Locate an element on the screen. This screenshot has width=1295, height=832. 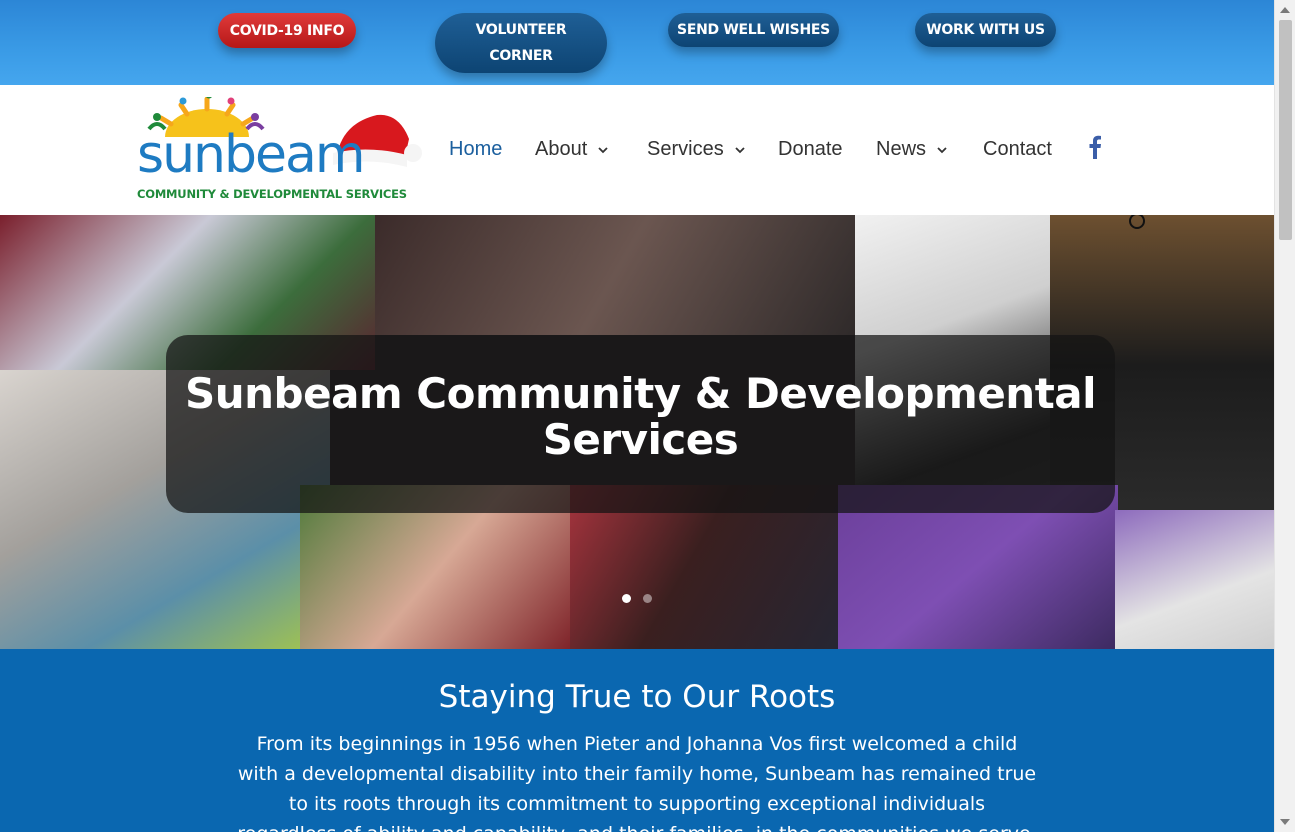
work-with-us-label: WORK WITH US is located at coordinates (985, 30).